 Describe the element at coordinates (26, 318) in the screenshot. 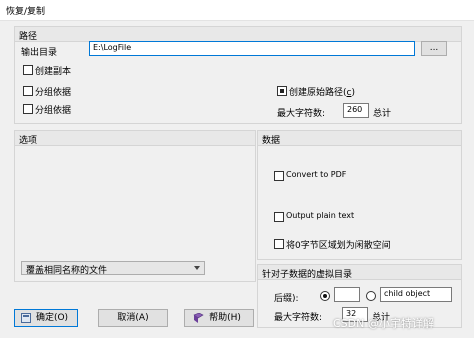

I see `ok-icon` at that location.